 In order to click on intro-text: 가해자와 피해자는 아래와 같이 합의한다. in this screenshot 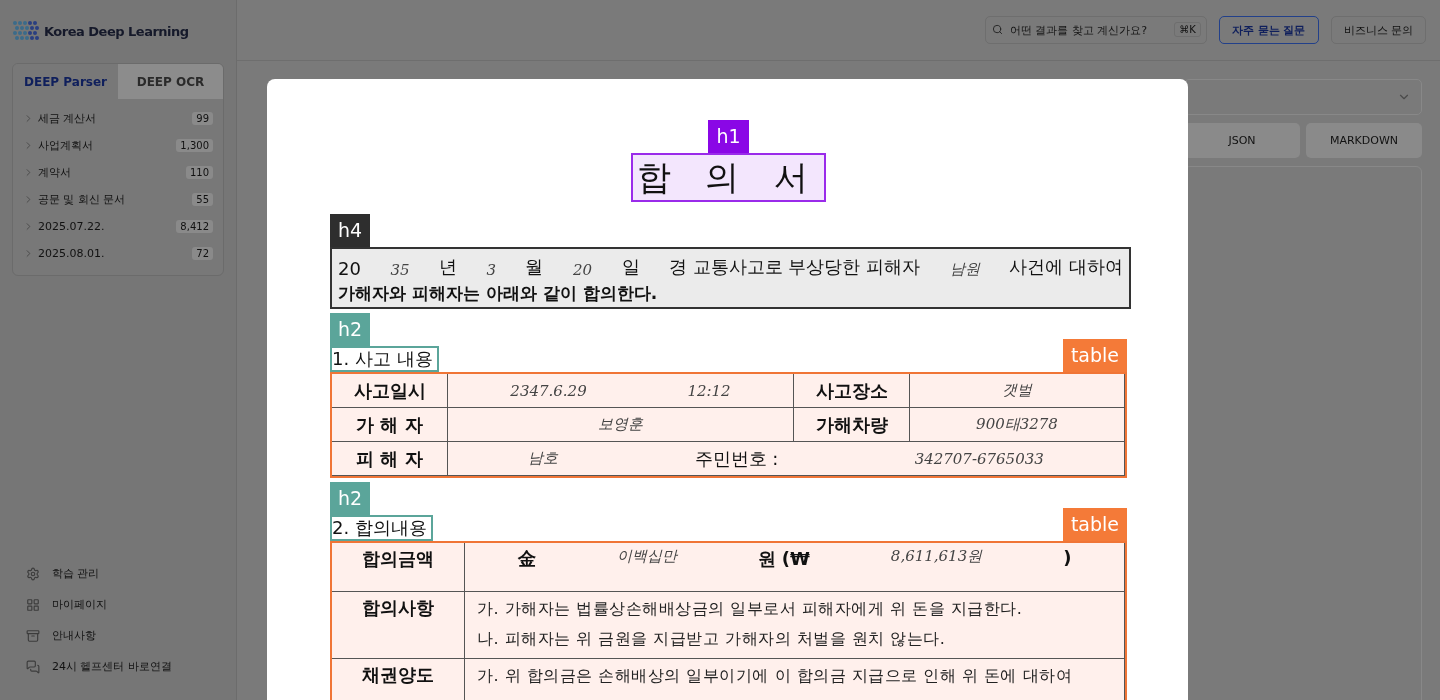, I will do `click(498, 293)`.